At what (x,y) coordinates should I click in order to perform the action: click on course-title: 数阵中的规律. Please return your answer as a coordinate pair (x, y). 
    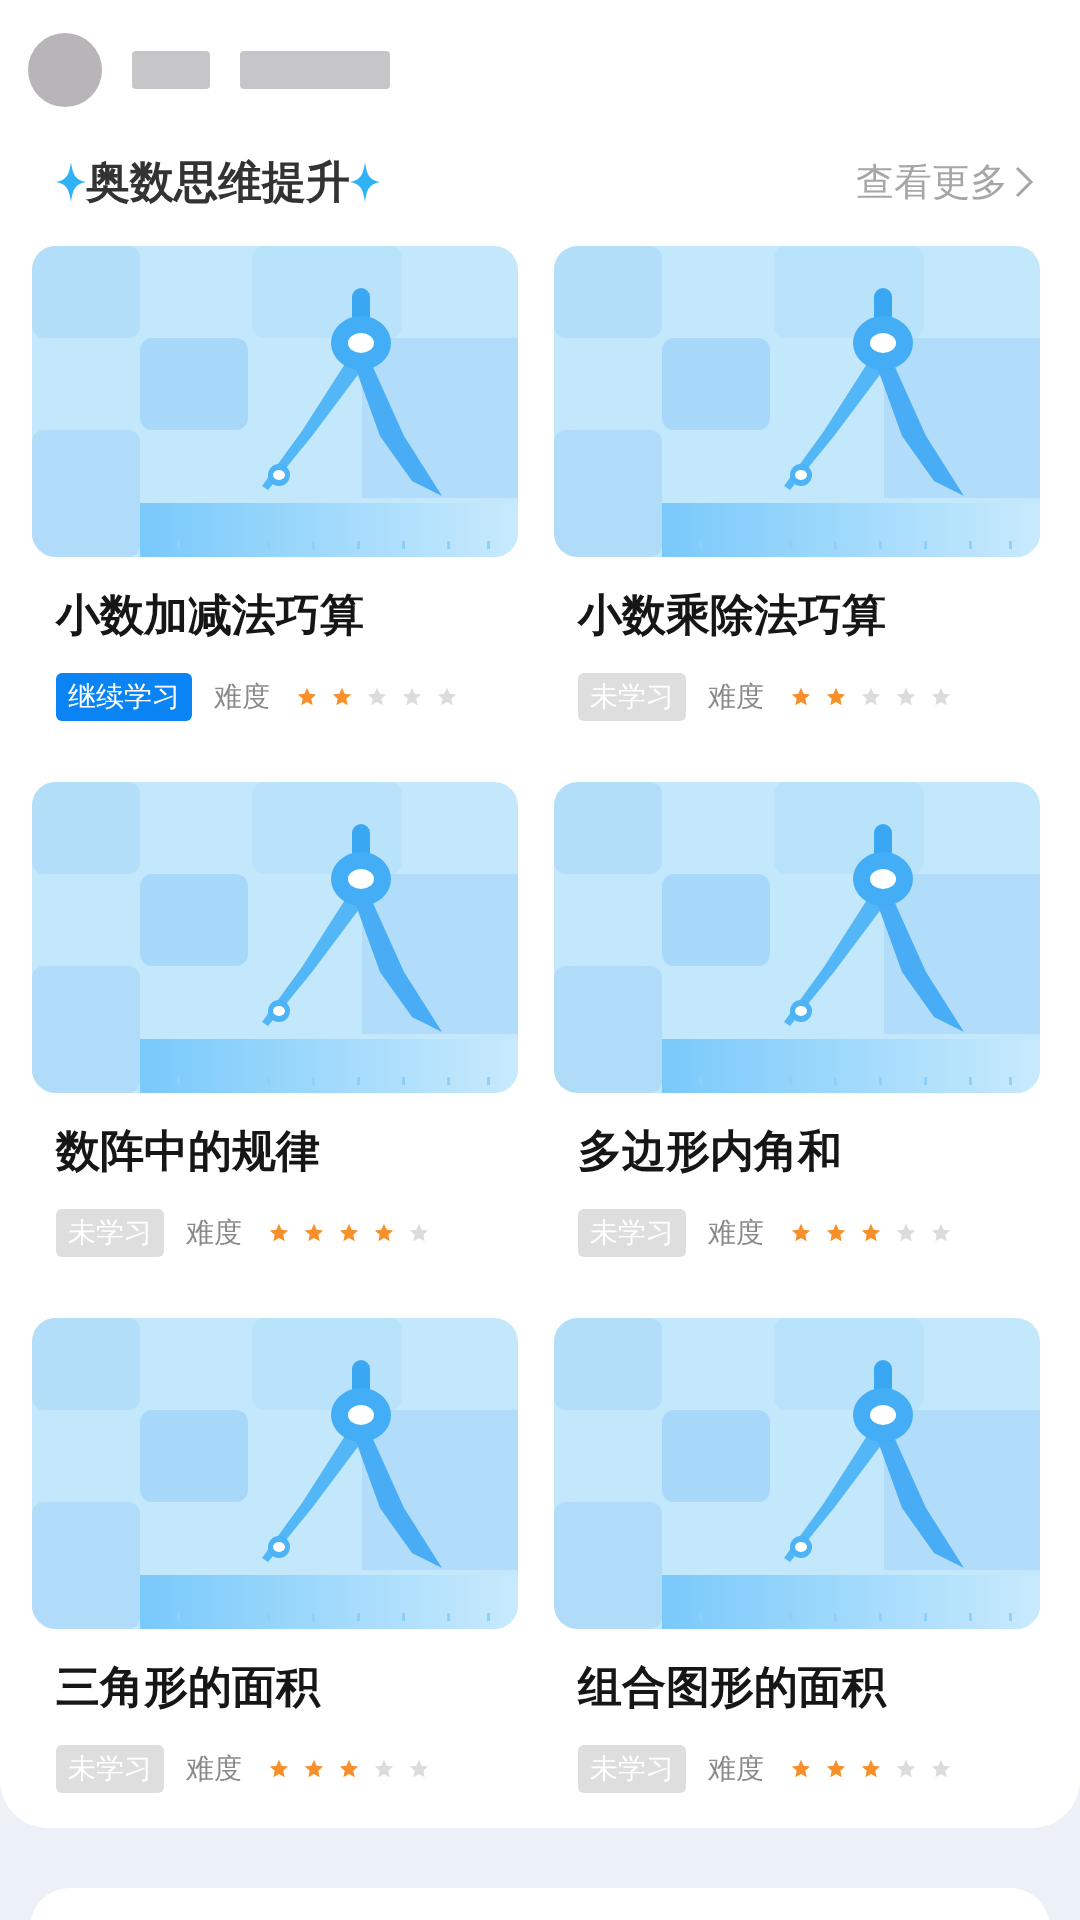
    Looking at the image, I should click on (287, 1151).